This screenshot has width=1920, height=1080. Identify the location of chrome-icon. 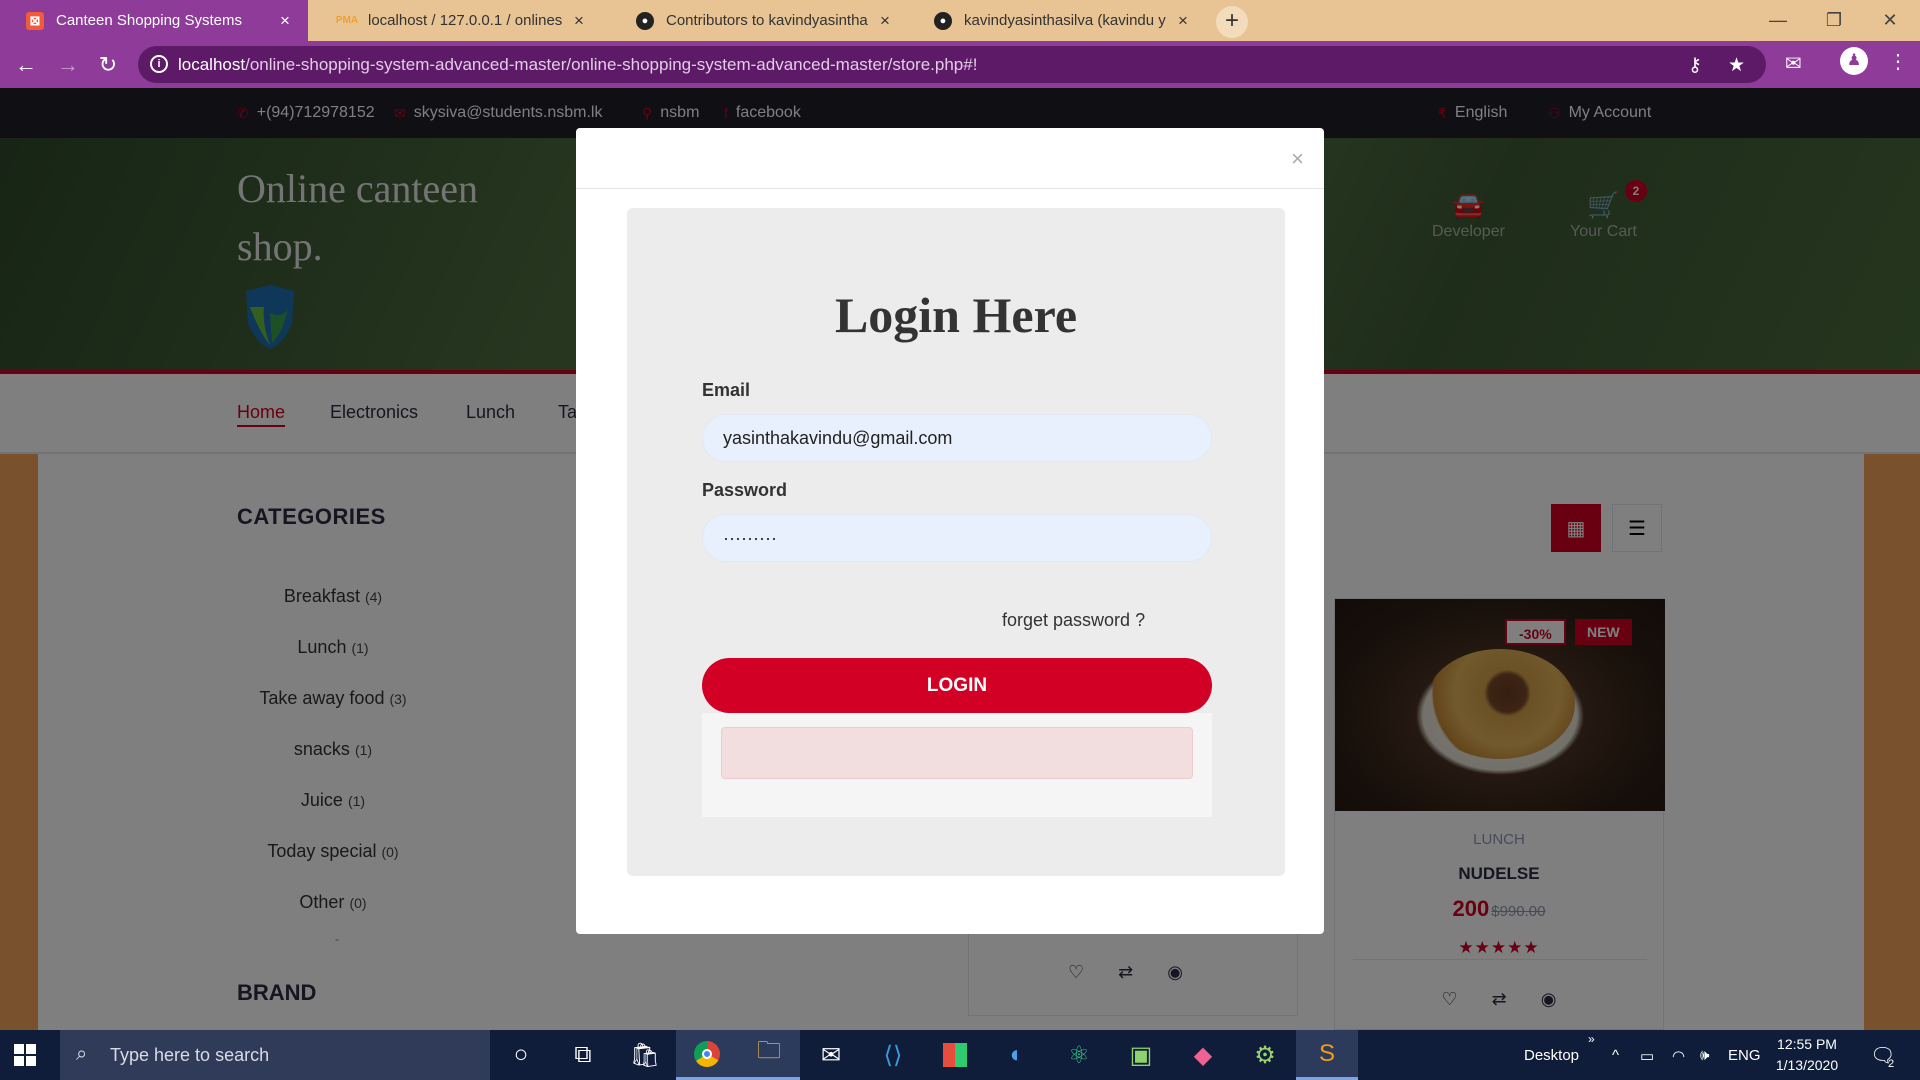
(707, 1055).